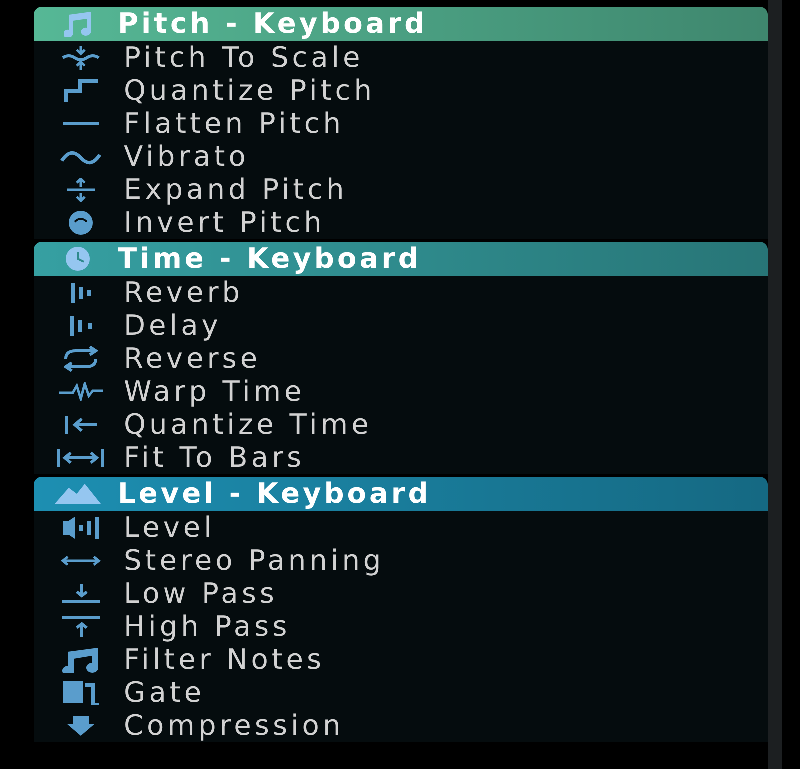 This screenshot has width=800, height=769. Describe the element at coordinates (81, 391) in the screenshot. I see `pulse-icon` at that location.